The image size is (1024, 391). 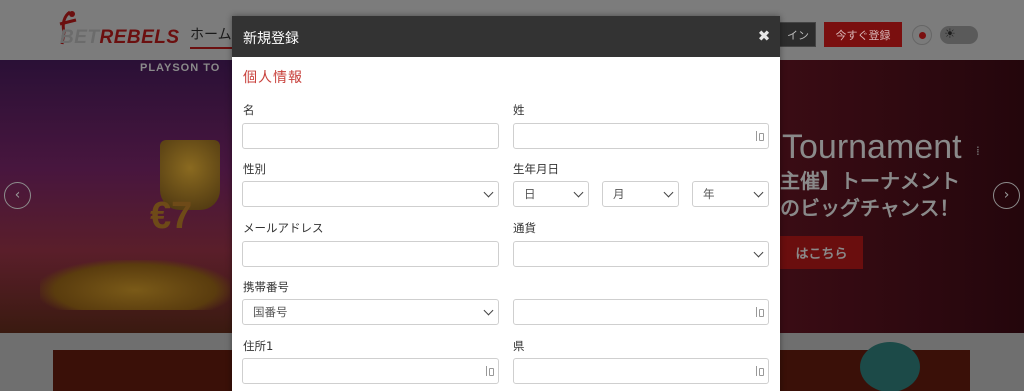 What do you see at coordinates (709, 194) in the screenshot?
I see `dob-year-value: 年` at bounding box center [709, 194].